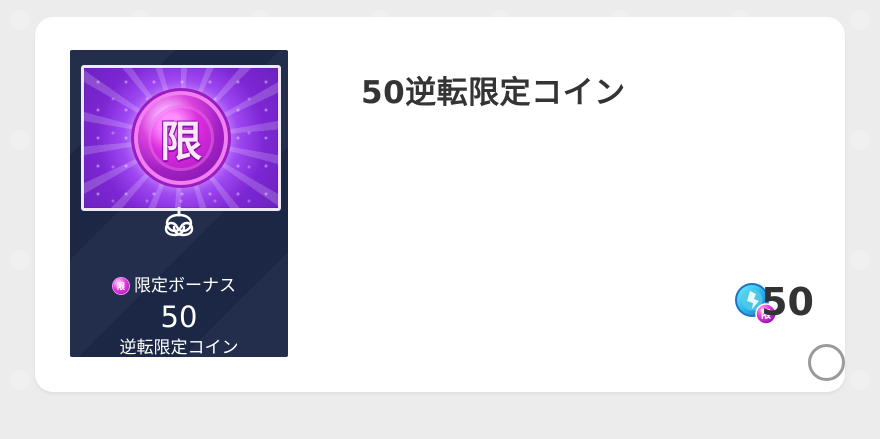  Describe the element at coordinates (179, 347) in the screenshot. I see `thumbnail-name: 逆転限定コイン` at that location.